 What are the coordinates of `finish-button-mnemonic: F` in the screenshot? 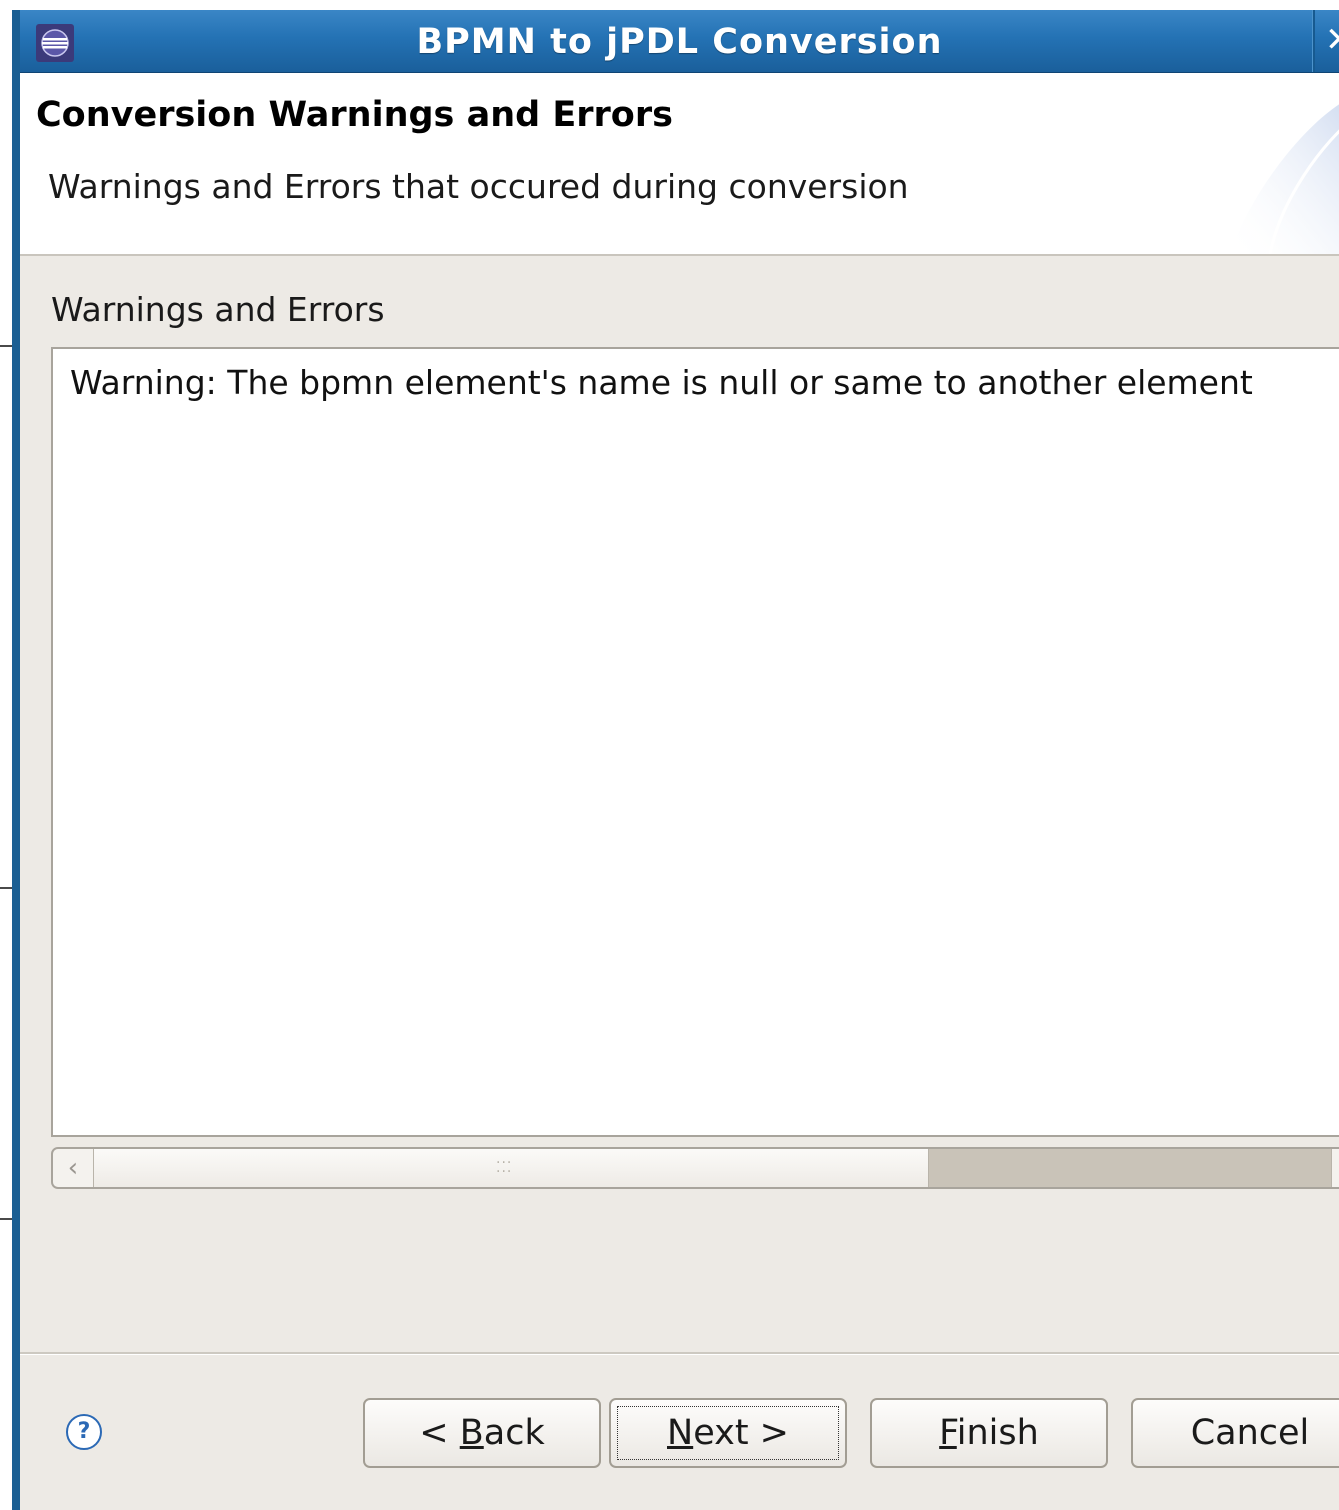 It's located at (948, 1433).